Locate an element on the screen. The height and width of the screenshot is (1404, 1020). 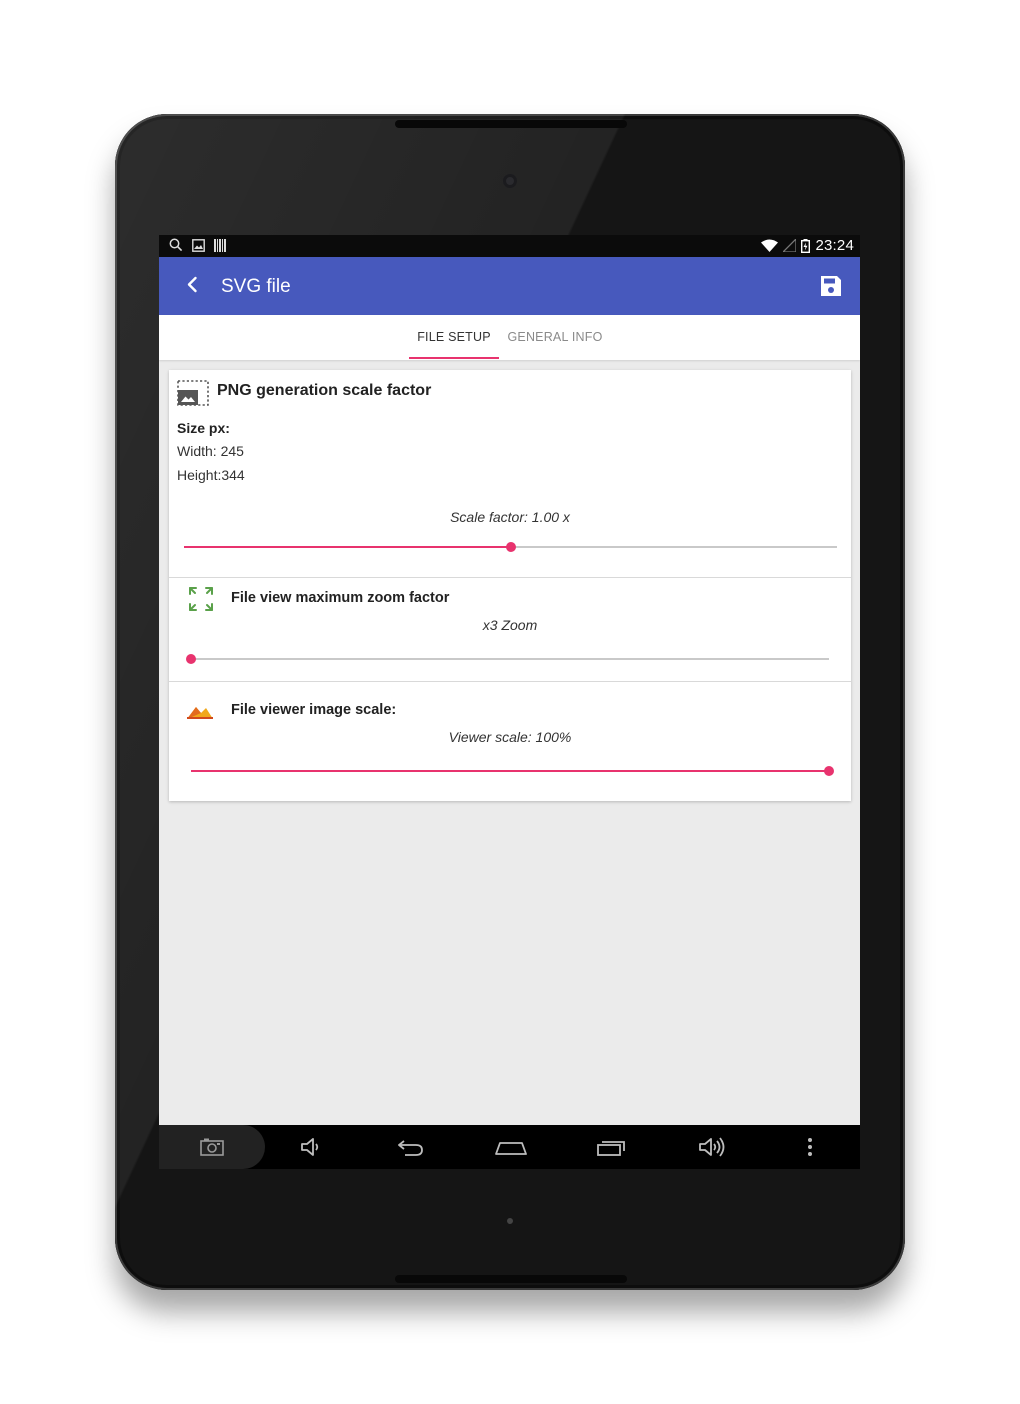
volume-up-button is located at coordinates (713, 1147).